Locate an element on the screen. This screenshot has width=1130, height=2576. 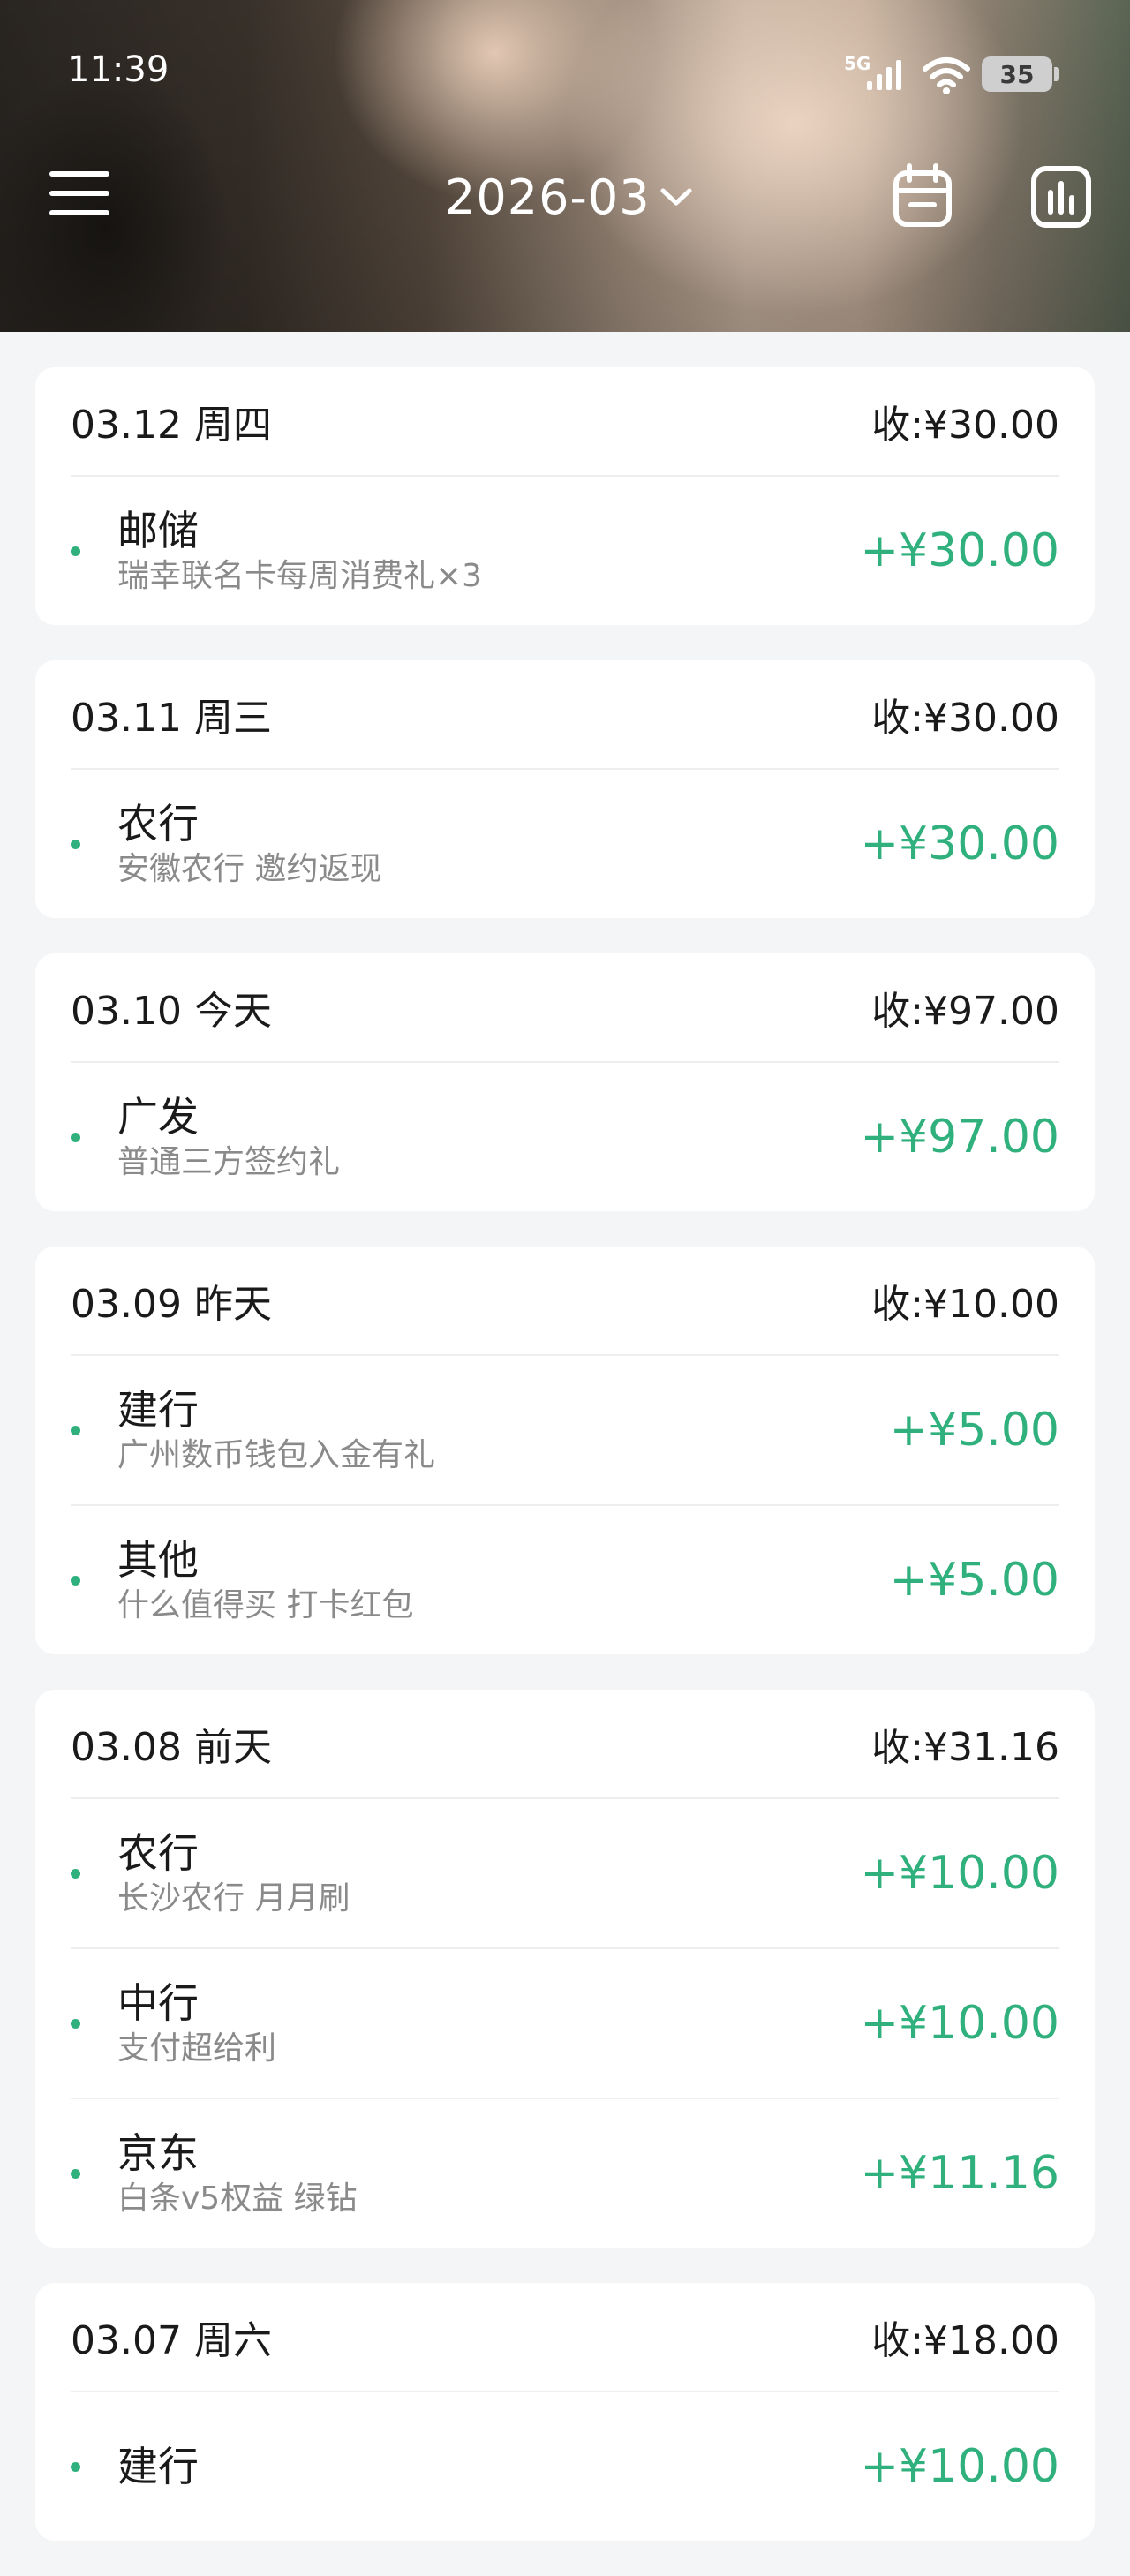
month-selector: 2026-03 is located at coordinates (570, 197).